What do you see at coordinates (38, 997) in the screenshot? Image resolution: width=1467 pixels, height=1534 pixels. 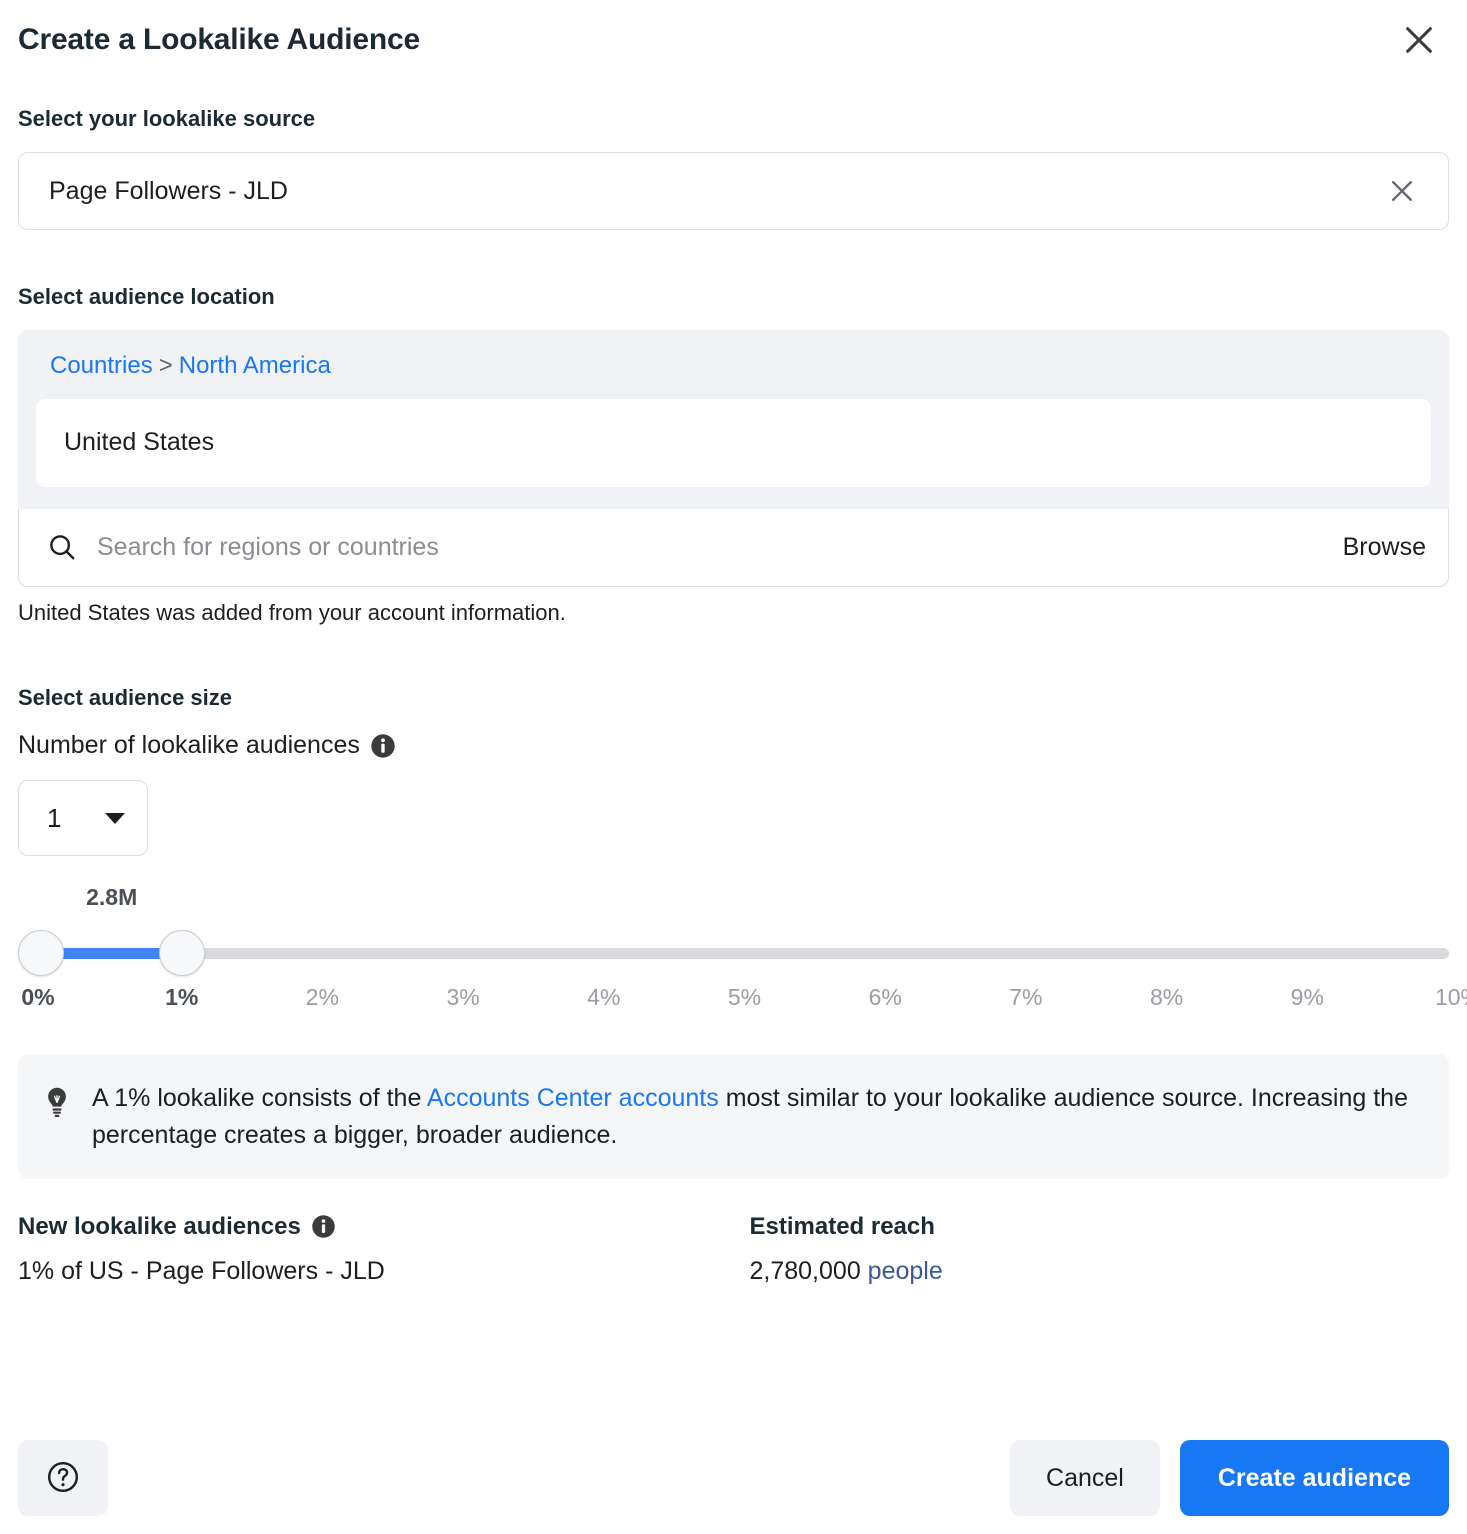 I see `slider-tick: 0%` at bounding box center [38, 997].